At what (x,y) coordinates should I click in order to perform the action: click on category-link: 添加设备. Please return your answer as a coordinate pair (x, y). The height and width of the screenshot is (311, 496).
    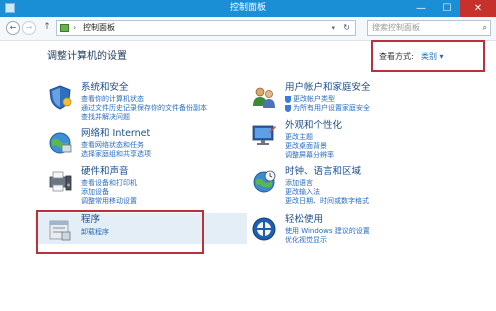
    Looking at the image, I should click on (95, 192).